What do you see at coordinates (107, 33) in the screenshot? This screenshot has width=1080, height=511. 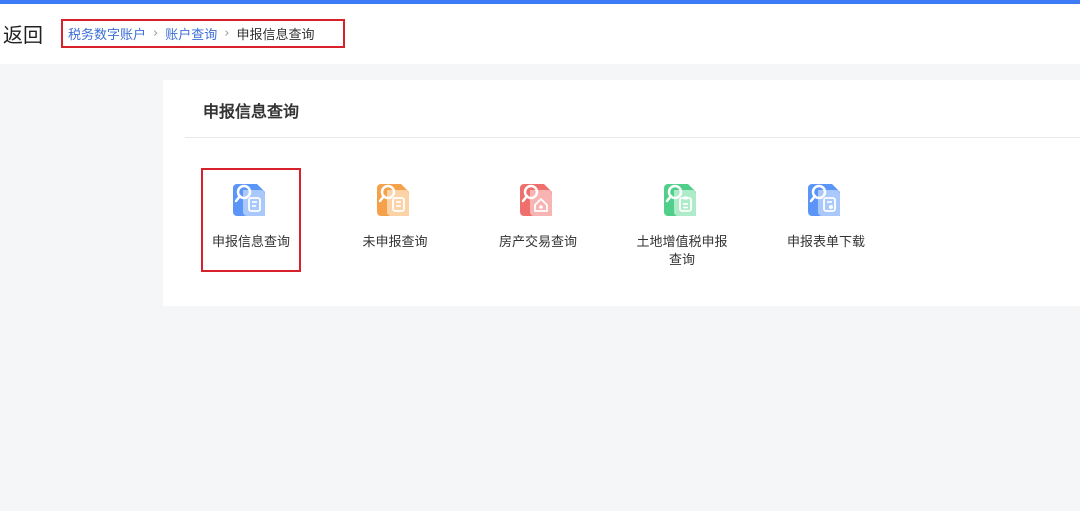 I see `breadcrumb-item-tax-account: 税务数字账户` at bounding box center [107, 33].